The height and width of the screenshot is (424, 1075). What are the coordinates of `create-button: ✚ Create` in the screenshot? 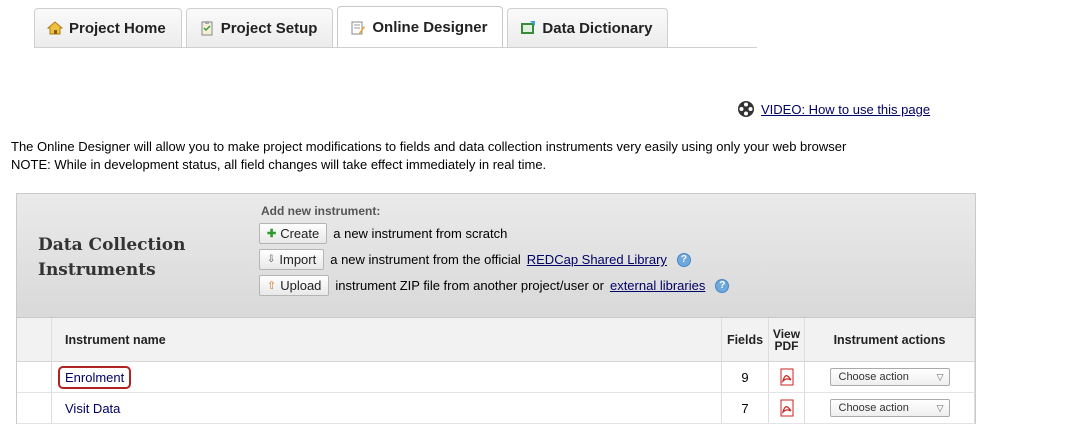 It's located at (293, 233).